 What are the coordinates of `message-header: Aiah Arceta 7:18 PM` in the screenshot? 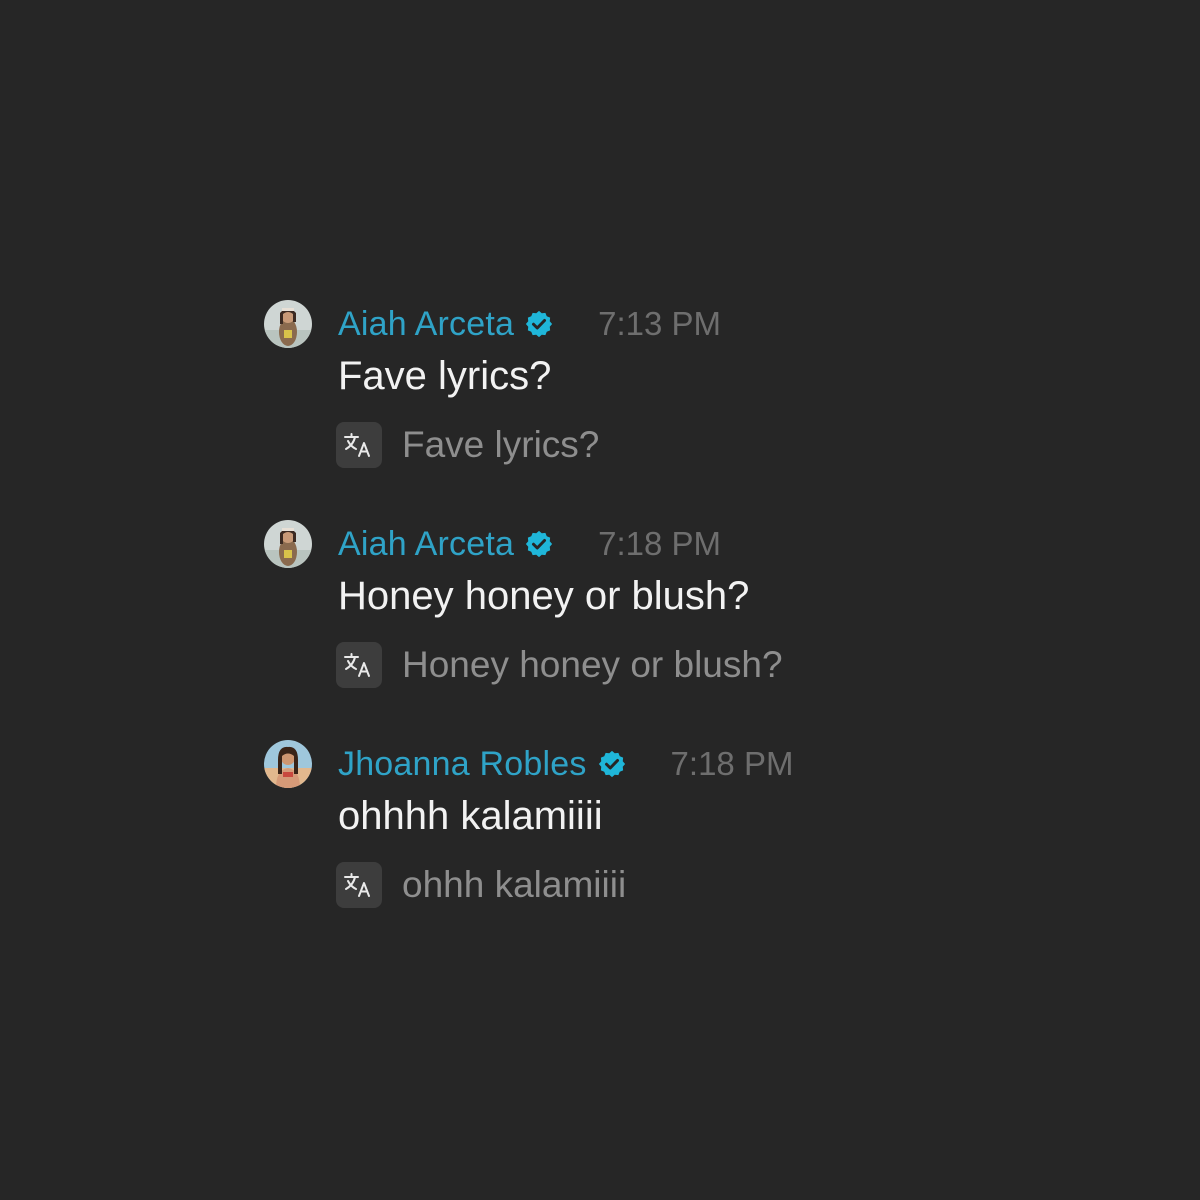 It's located at (529, 544).